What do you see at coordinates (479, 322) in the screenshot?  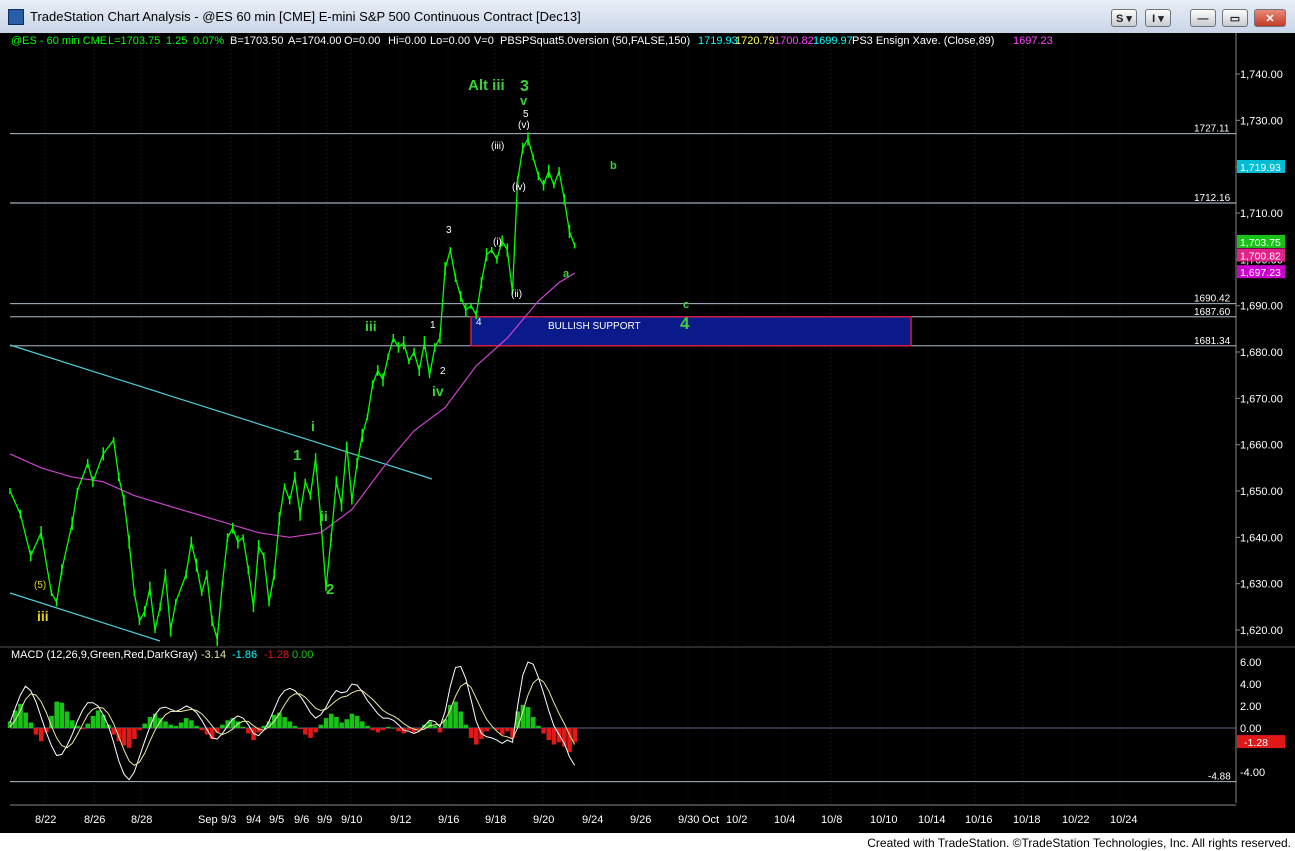 I see `wave-label-minor-4: 4` at bounding box center [479, 322].